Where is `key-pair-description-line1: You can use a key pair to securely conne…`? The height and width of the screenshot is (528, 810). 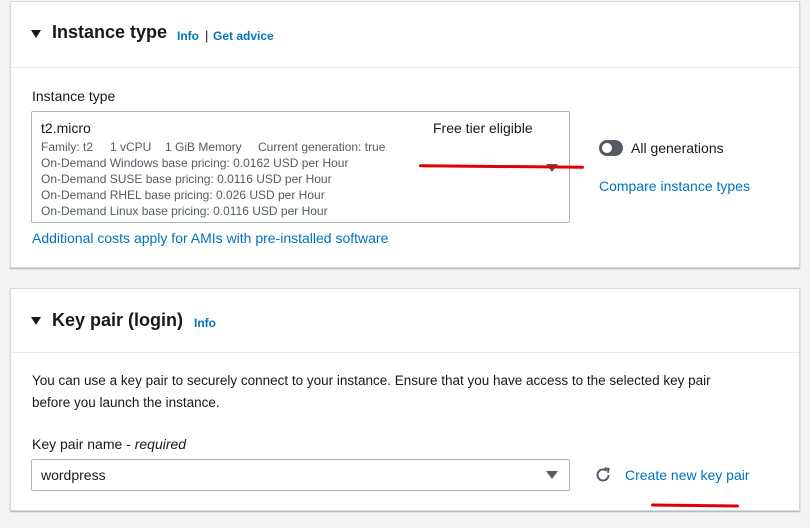
key-pair-description-line1: You can use a key pair to securely conne… is located at coordinates (371, 380).